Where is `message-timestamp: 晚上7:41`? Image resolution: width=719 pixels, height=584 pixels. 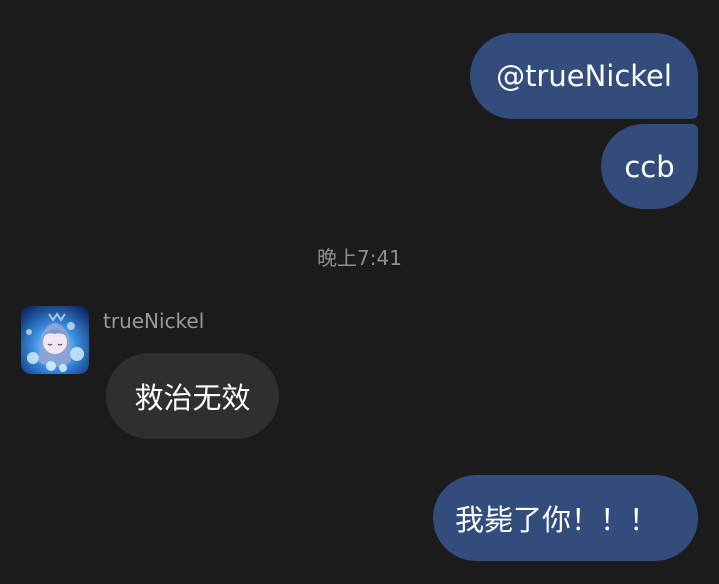 message-timestamp: 晚上7:41 is located at coordinates (359, 258).